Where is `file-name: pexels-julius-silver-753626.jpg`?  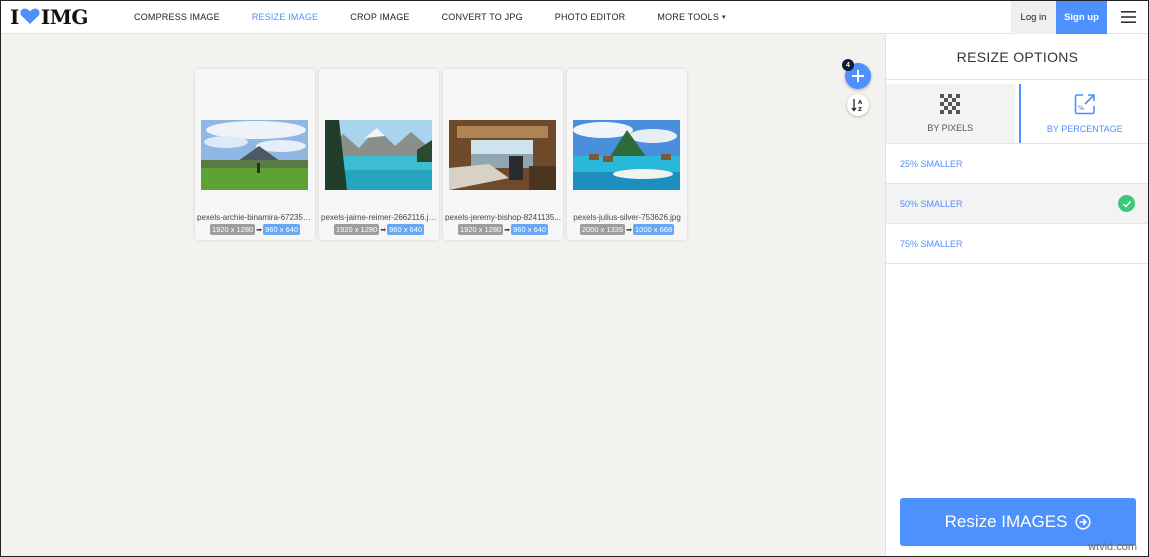 file-name: pexels-julius-silver-753626.jpg is located at coordinates (627, 217).